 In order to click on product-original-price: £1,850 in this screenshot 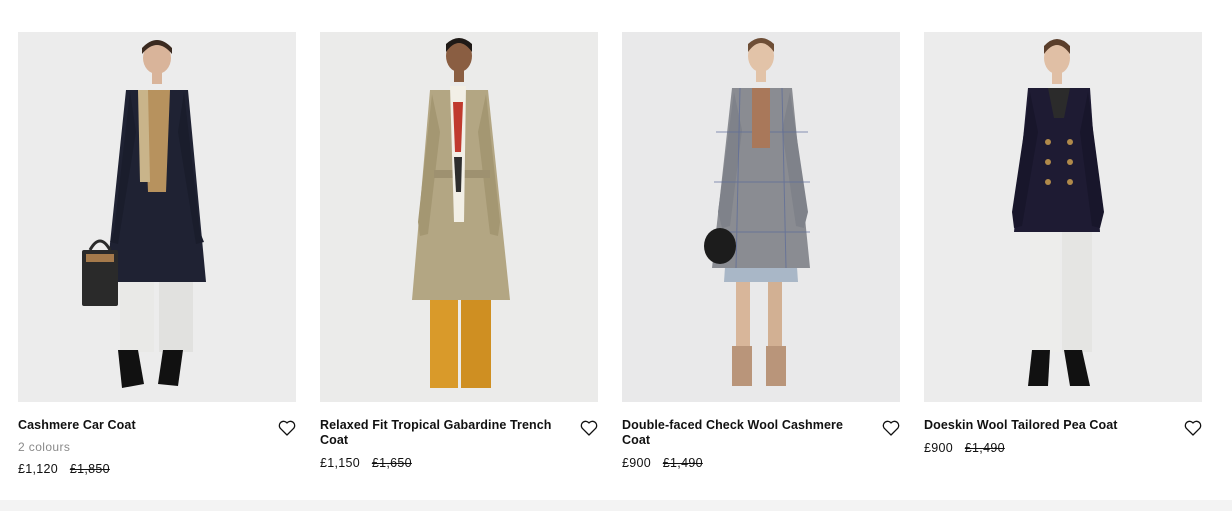, I will do `click(89, 469)`.